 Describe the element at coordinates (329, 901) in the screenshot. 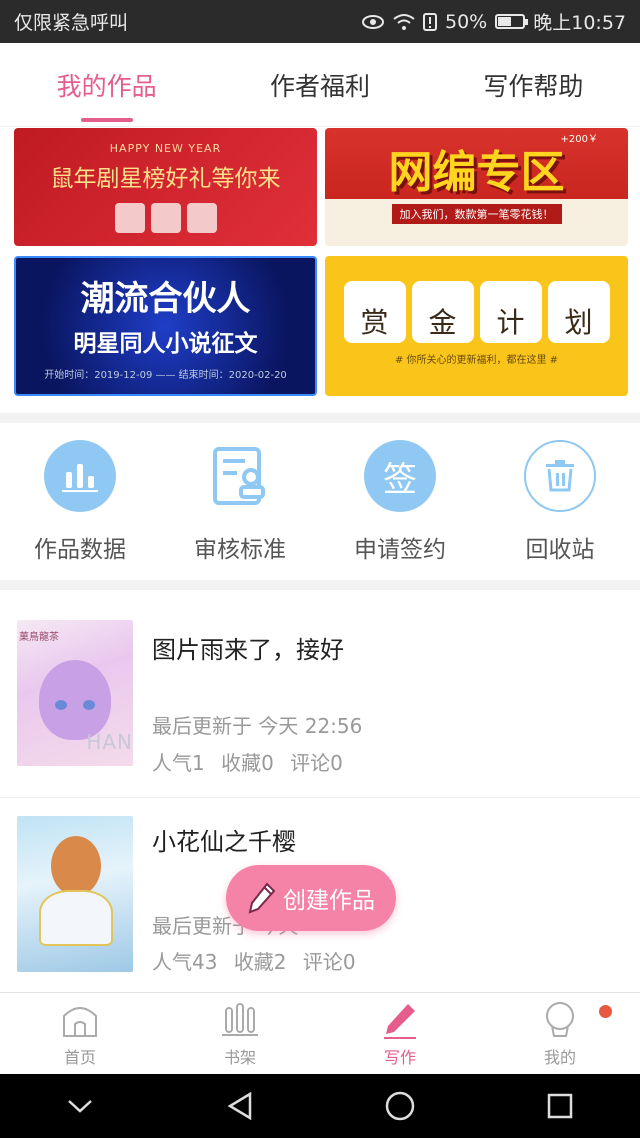

I see `create-work-label: 创建作品` at that location.